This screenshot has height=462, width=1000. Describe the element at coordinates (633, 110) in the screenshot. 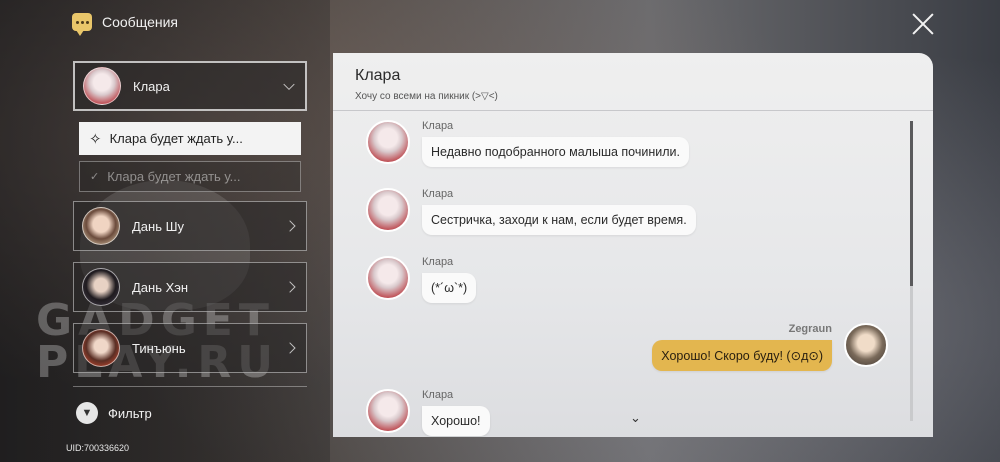

I see `chat-header-divider` at that location.